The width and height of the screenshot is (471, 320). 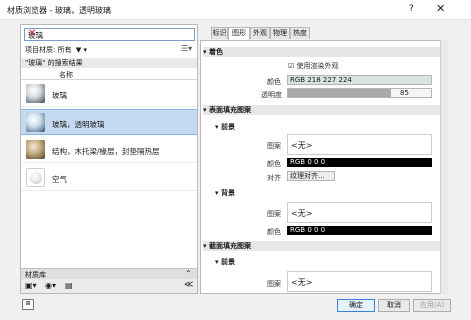 I want to click on fg-color-label: 颜色, so click(x=274, y=164).